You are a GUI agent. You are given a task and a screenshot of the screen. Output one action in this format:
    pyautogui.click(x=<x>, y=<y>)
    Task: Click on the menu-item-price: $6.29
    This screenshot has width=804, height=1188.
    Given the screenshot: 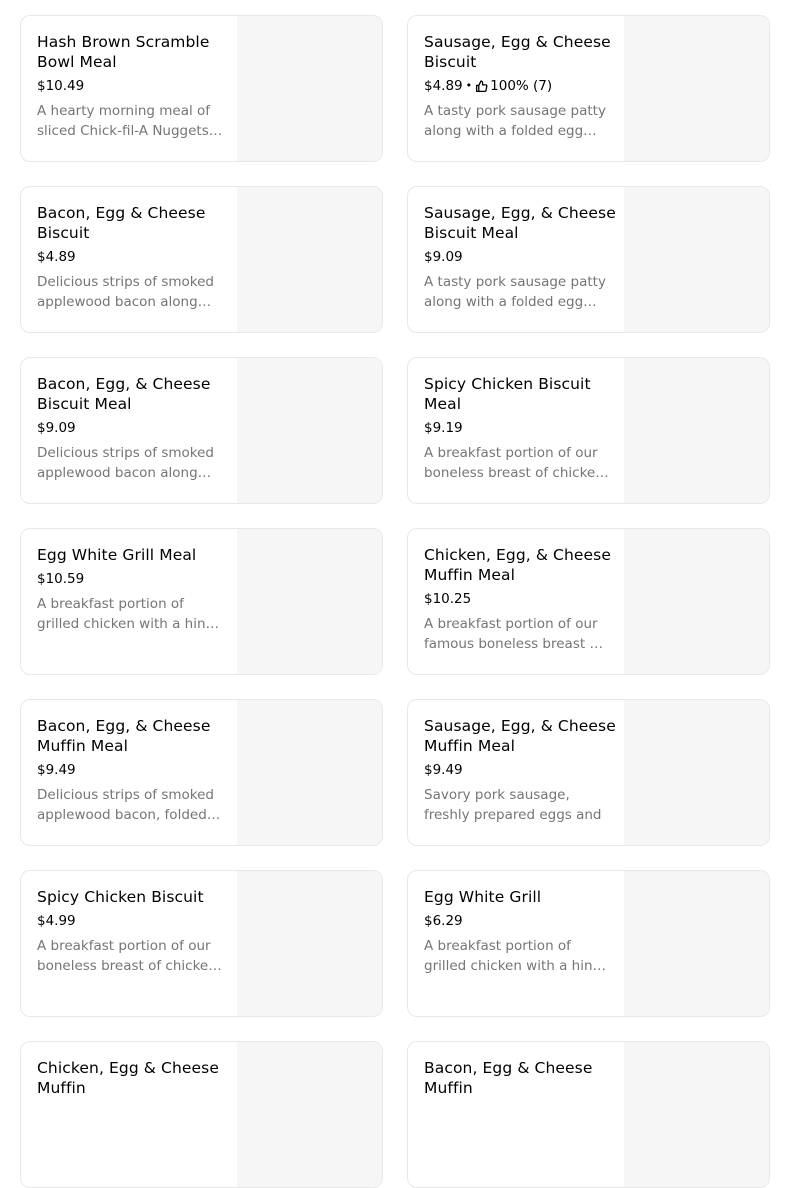 What is the action you would take?
    pyautogui.click(x=443, y=921)
    